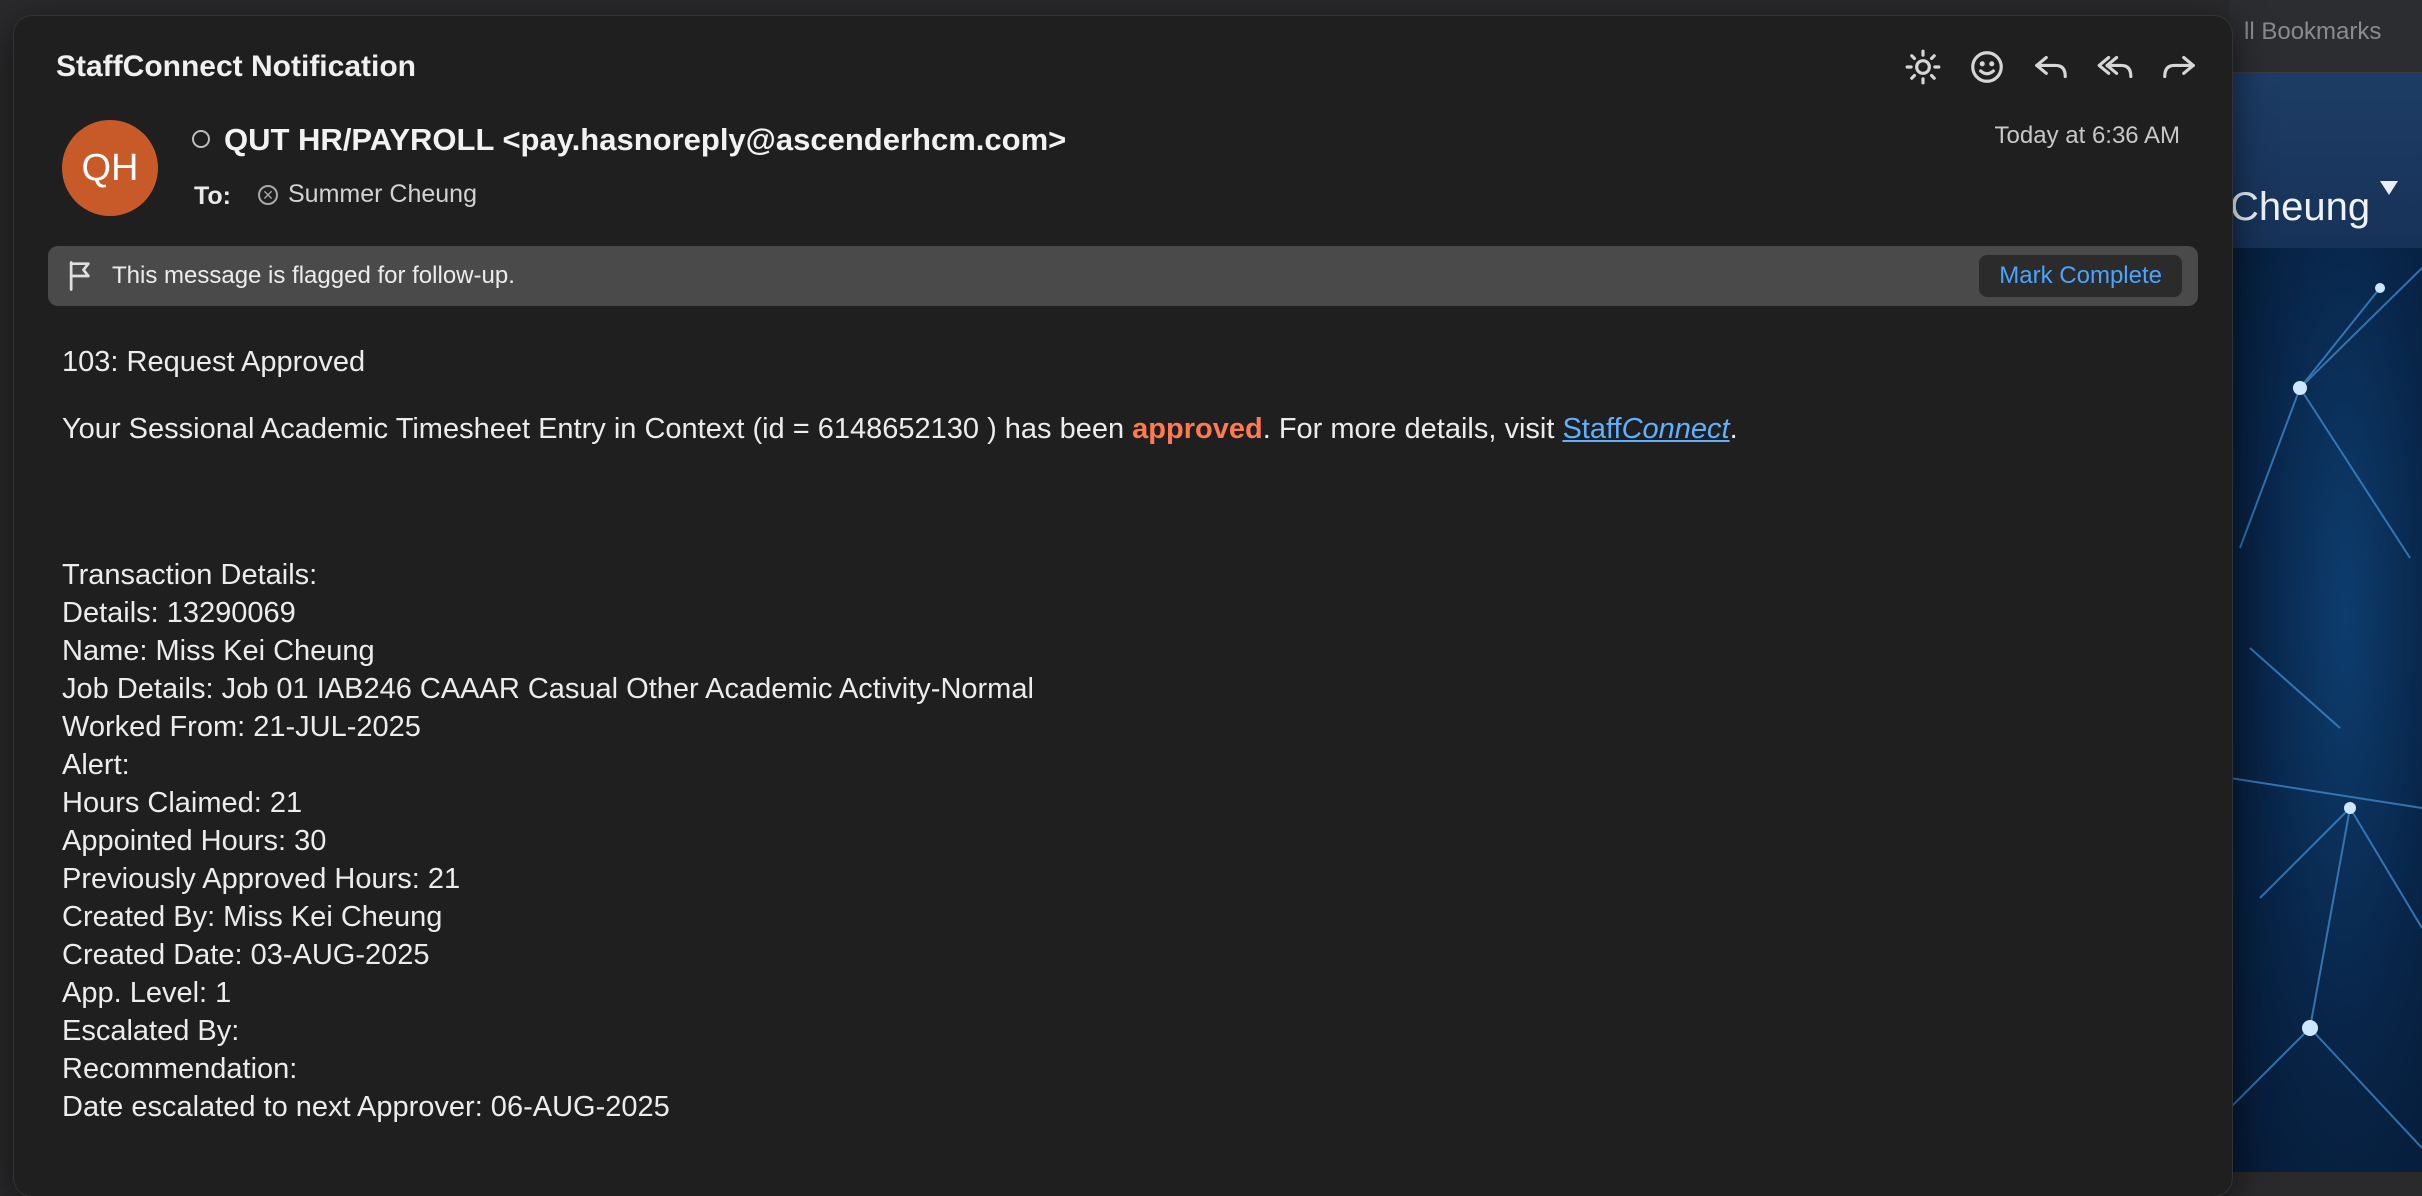 This screenshot has height=1196, width=2422. I want to click on flag-message: This message is flagged for follow-up., so click(313, 275).